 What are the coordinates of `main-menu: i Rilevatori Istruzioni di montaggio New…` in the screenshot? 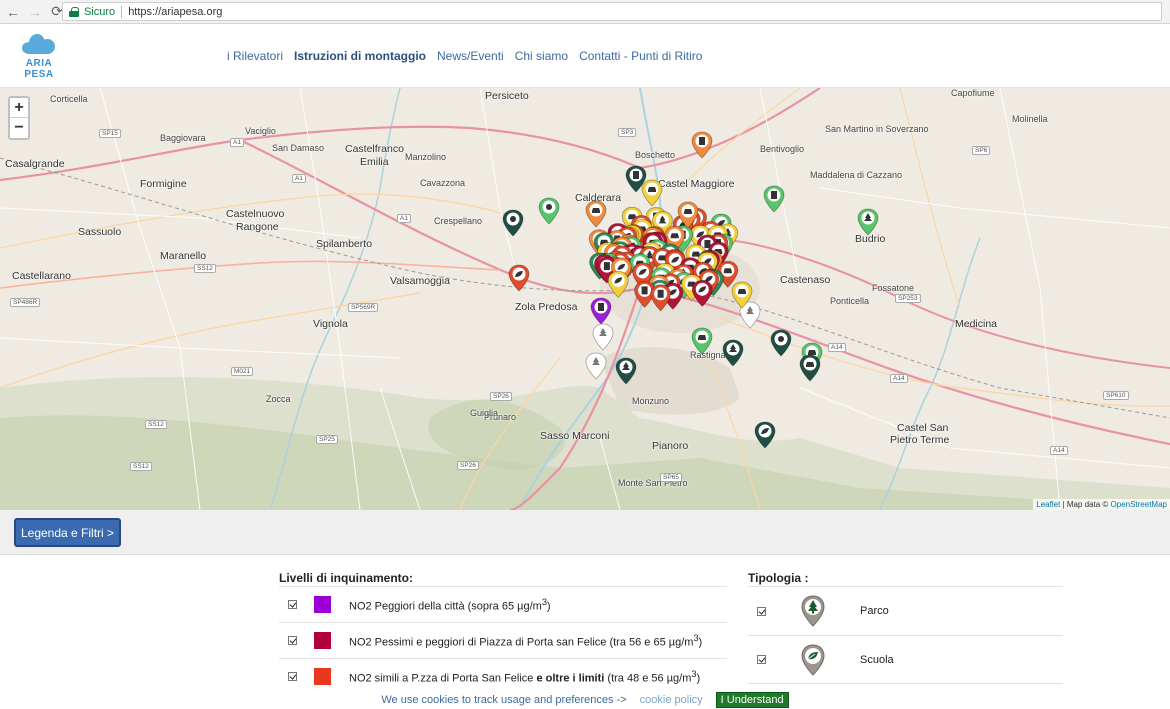 It's located at (464, 56).